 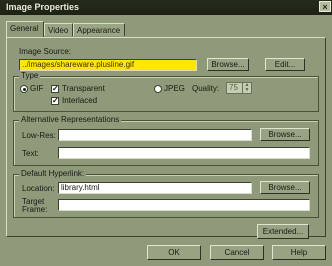 I want to click on hyperlink-group-title: Default Hyperlink:, so click(x=53, y=173).